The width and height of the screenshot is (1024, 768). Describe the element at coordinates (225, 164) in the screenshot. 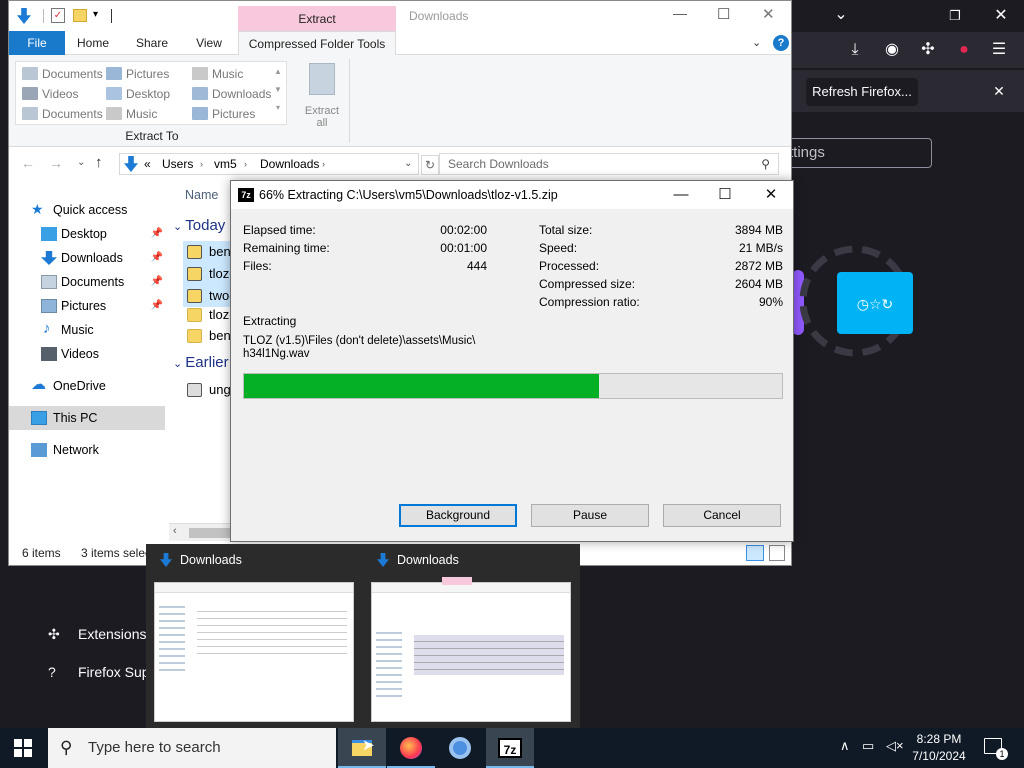

I see `breadcrumb-vm5: vm5` at that location.